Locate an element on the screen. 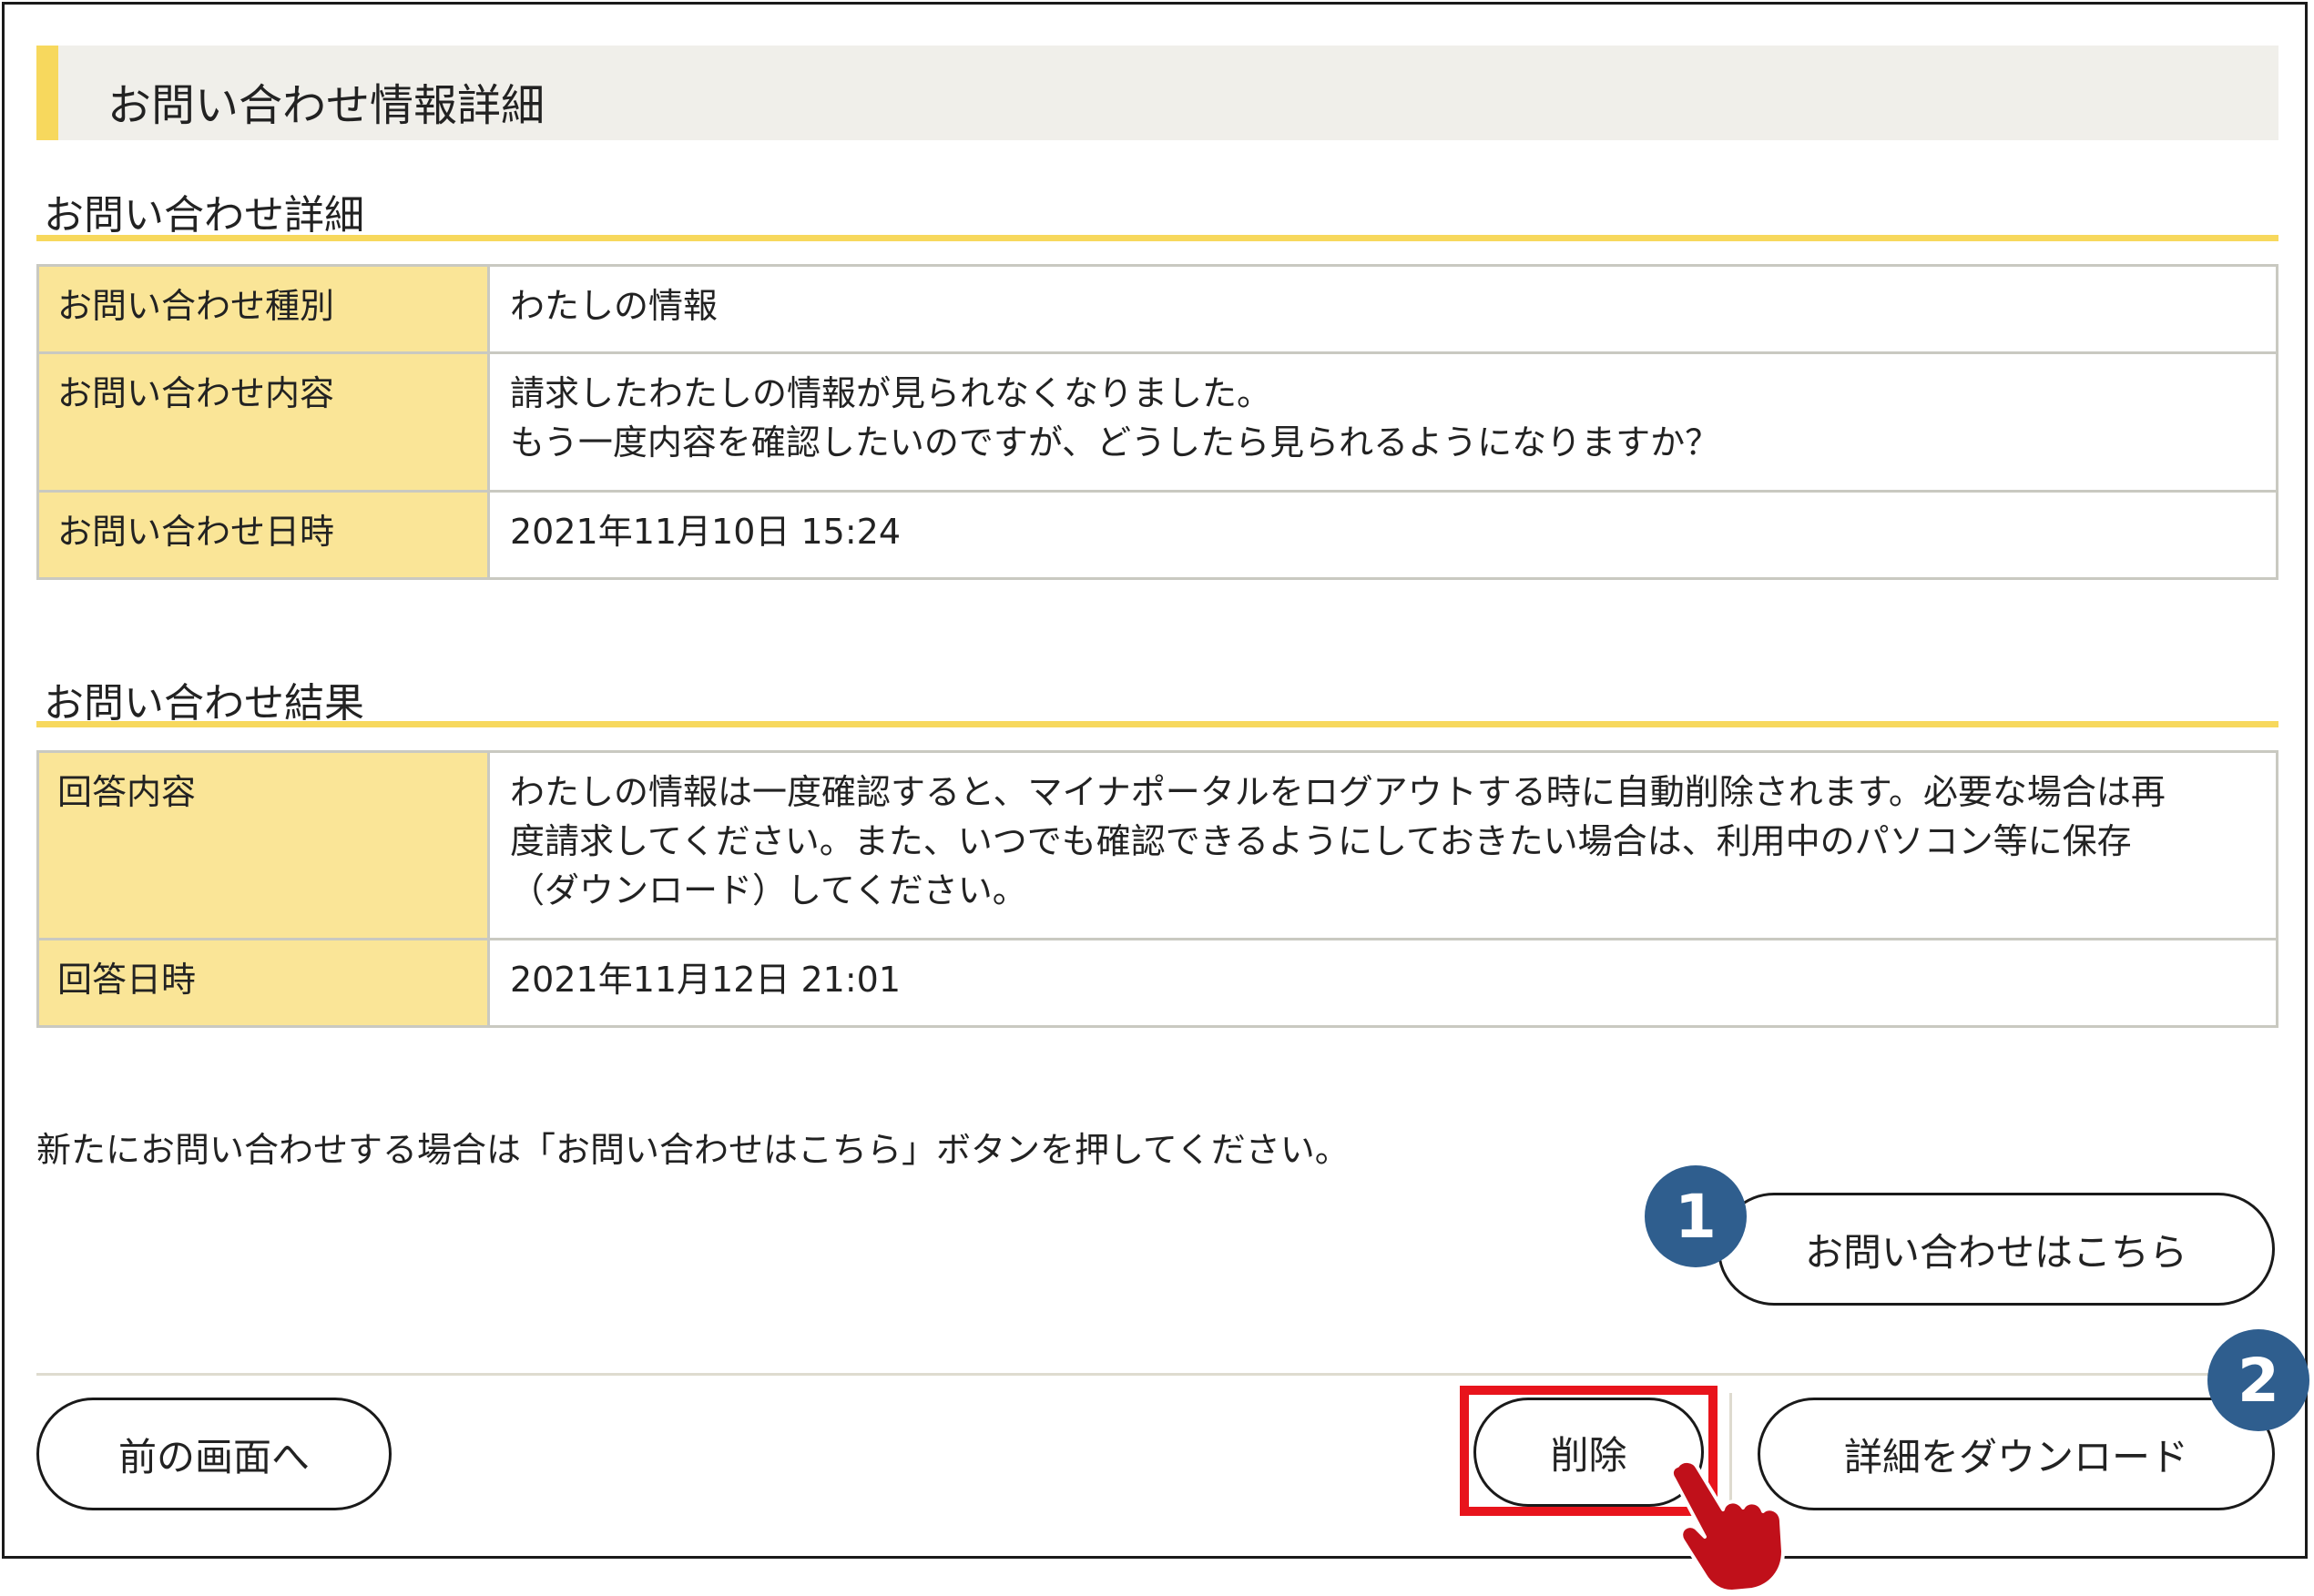 The height and width of the screenshot is (1596, 2314). table-row: お問い合わせ日時 2021年11月10日 15:24 is located at coordinates (1157, 535).